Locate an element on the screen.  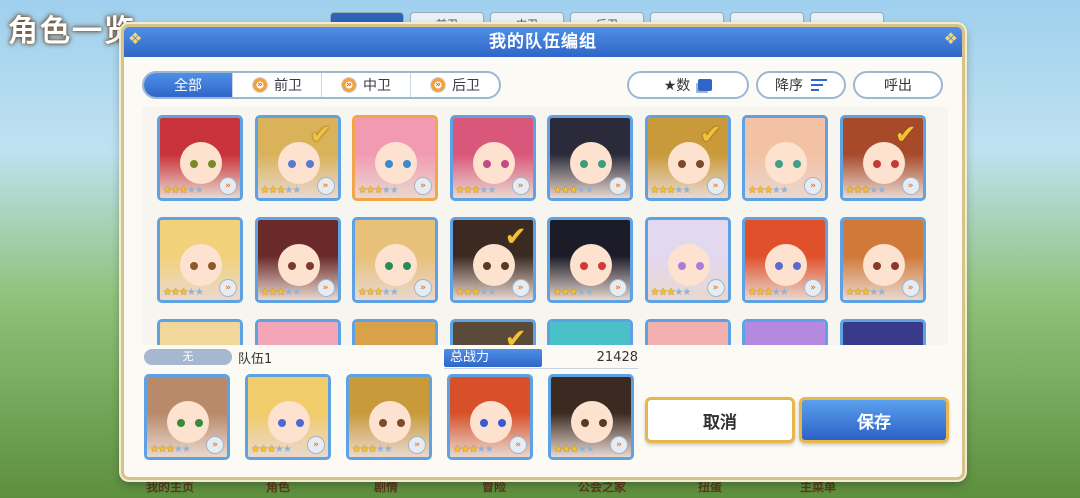
sort-order-button: 降序 is located at coordinates (801, 85).